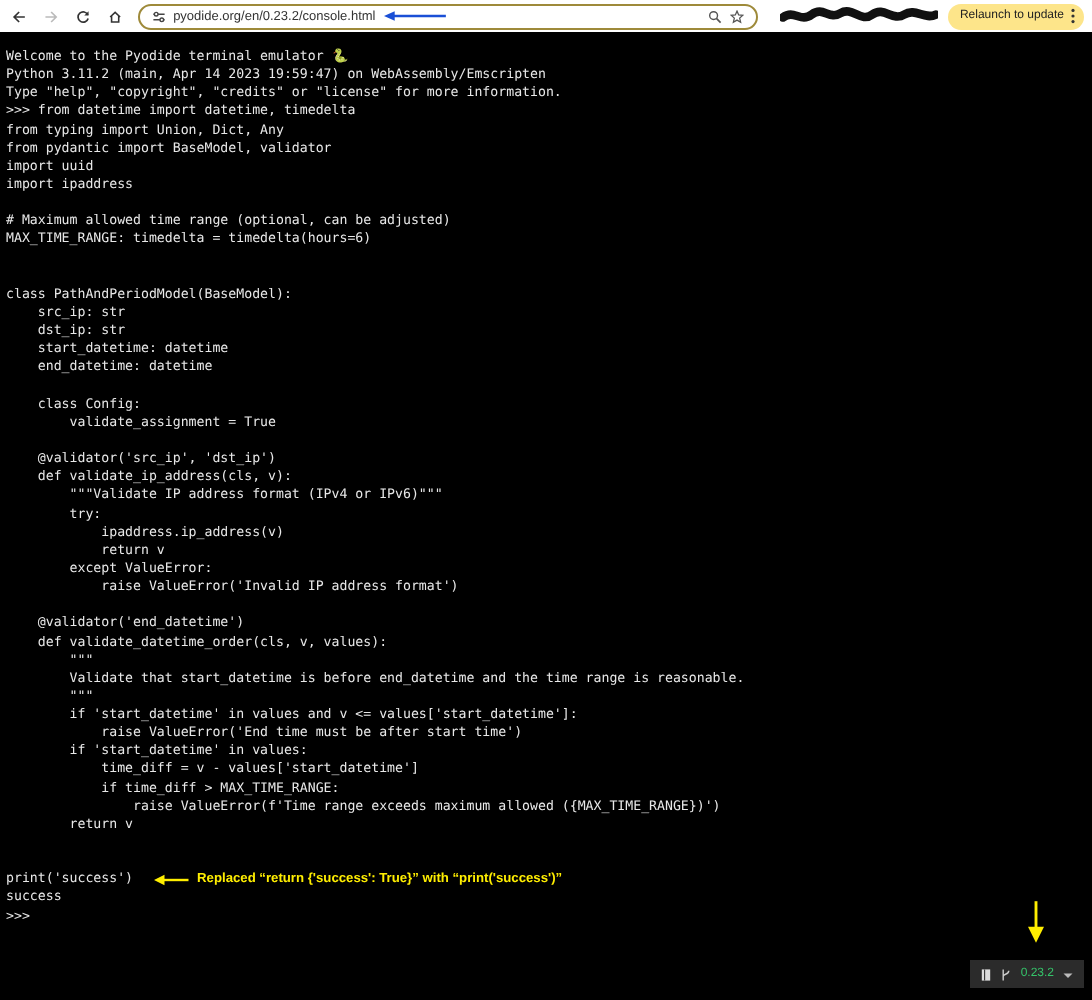 This screenshot has height=1000, width=1092. I want to click on site-settings-icon, so click(158, 16).